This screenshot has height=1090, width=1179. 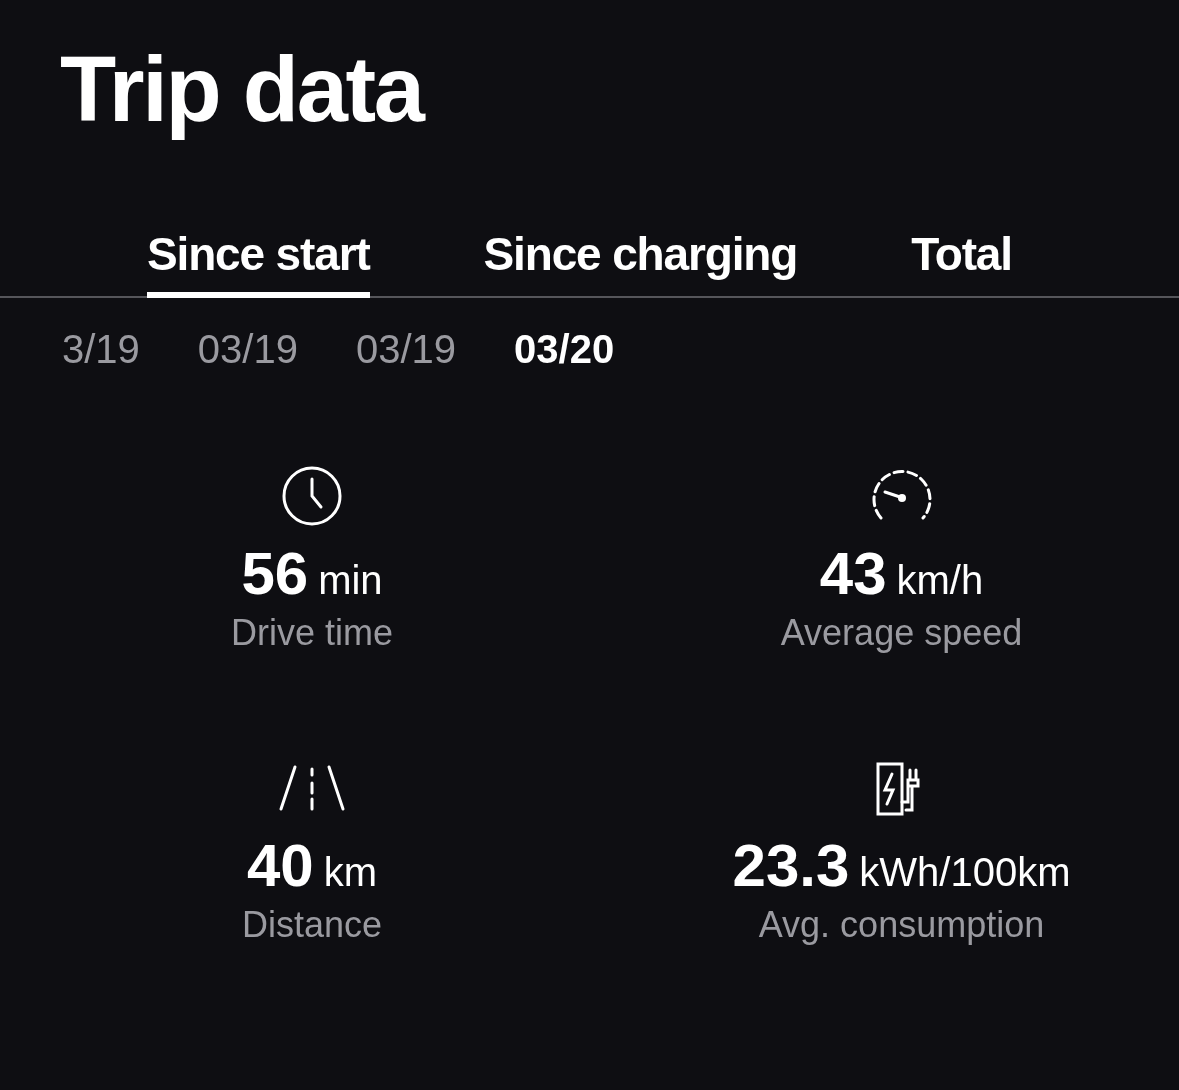 What do you see at coordinates (241, 89) in the screenshot?
I see `page-title: Trip data` at bounding box center [241, 89].